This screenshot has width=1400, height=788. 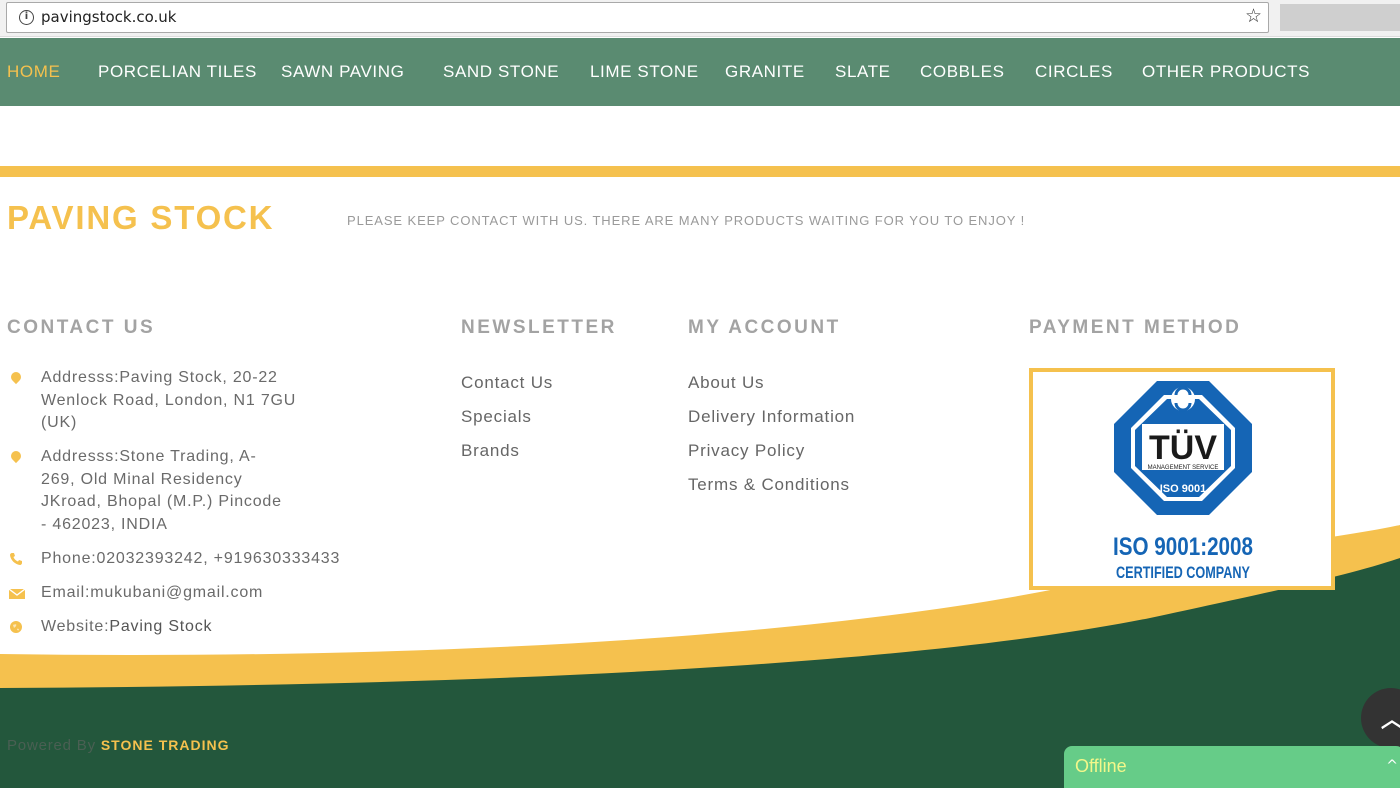 What do you see at coordinates (644, 72) in the screenshot?
I see `nav-item-lime-stone: LIME STONE` at bounding box center [644, 72].